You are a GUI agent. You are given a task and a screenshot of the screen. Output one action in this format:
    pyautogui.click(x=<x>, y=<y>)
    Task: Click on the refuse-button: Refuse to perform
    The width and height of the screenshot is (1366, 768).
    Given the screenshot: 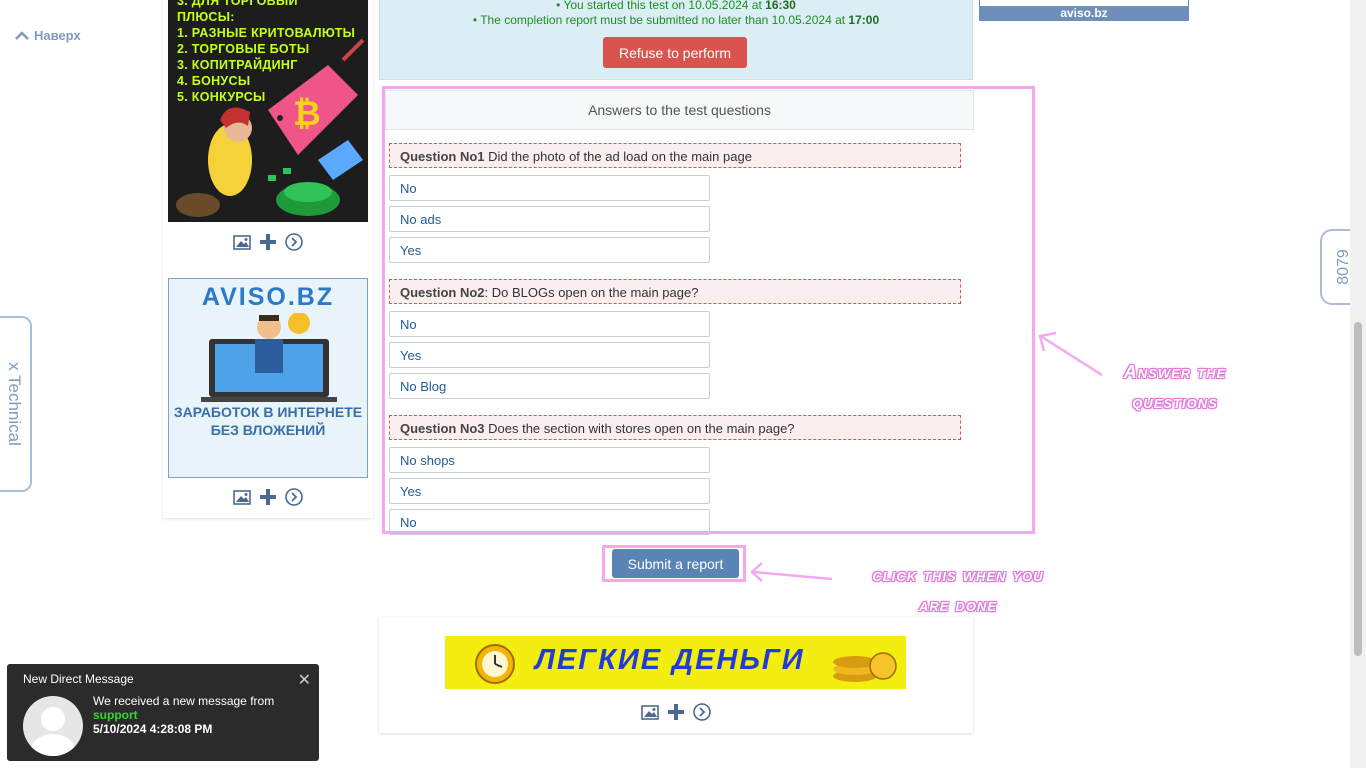 What is the action you would take?
    pyautogui.click(x=675, y=52)
    